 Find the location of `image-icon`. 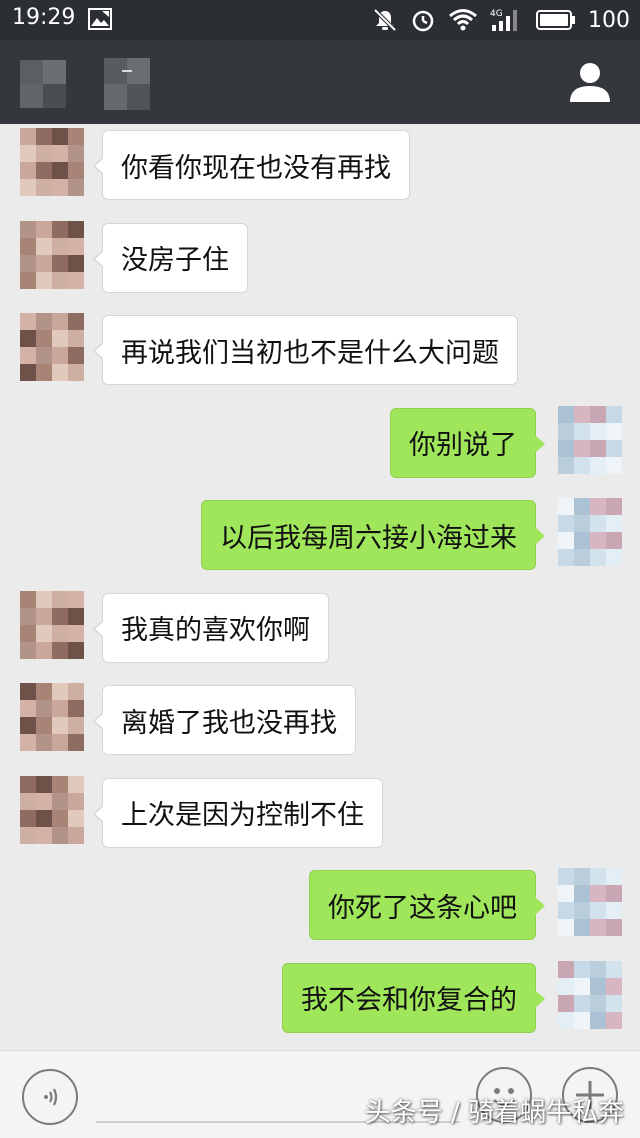

image-icon is located at coordinates (100, 19).